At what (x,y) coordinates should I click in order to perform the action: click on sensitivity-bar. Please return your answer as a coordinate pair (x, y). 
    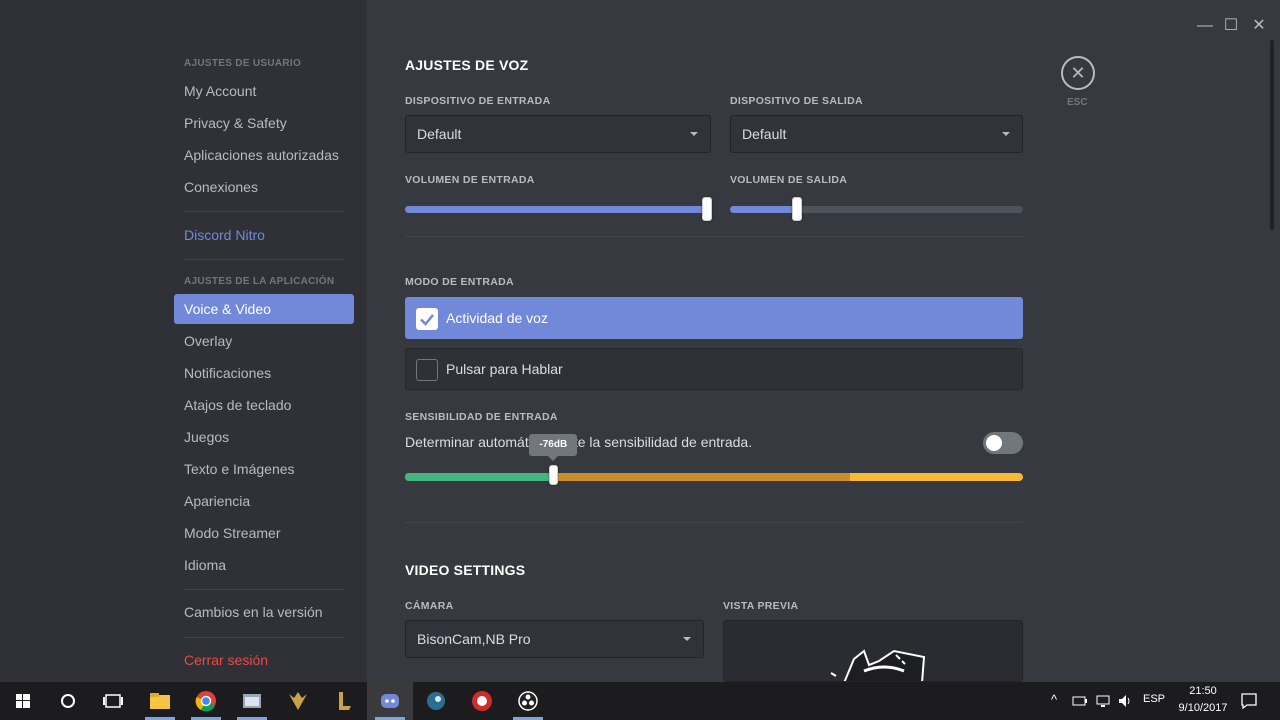
    Looking at the image, I should click on (714, 477).